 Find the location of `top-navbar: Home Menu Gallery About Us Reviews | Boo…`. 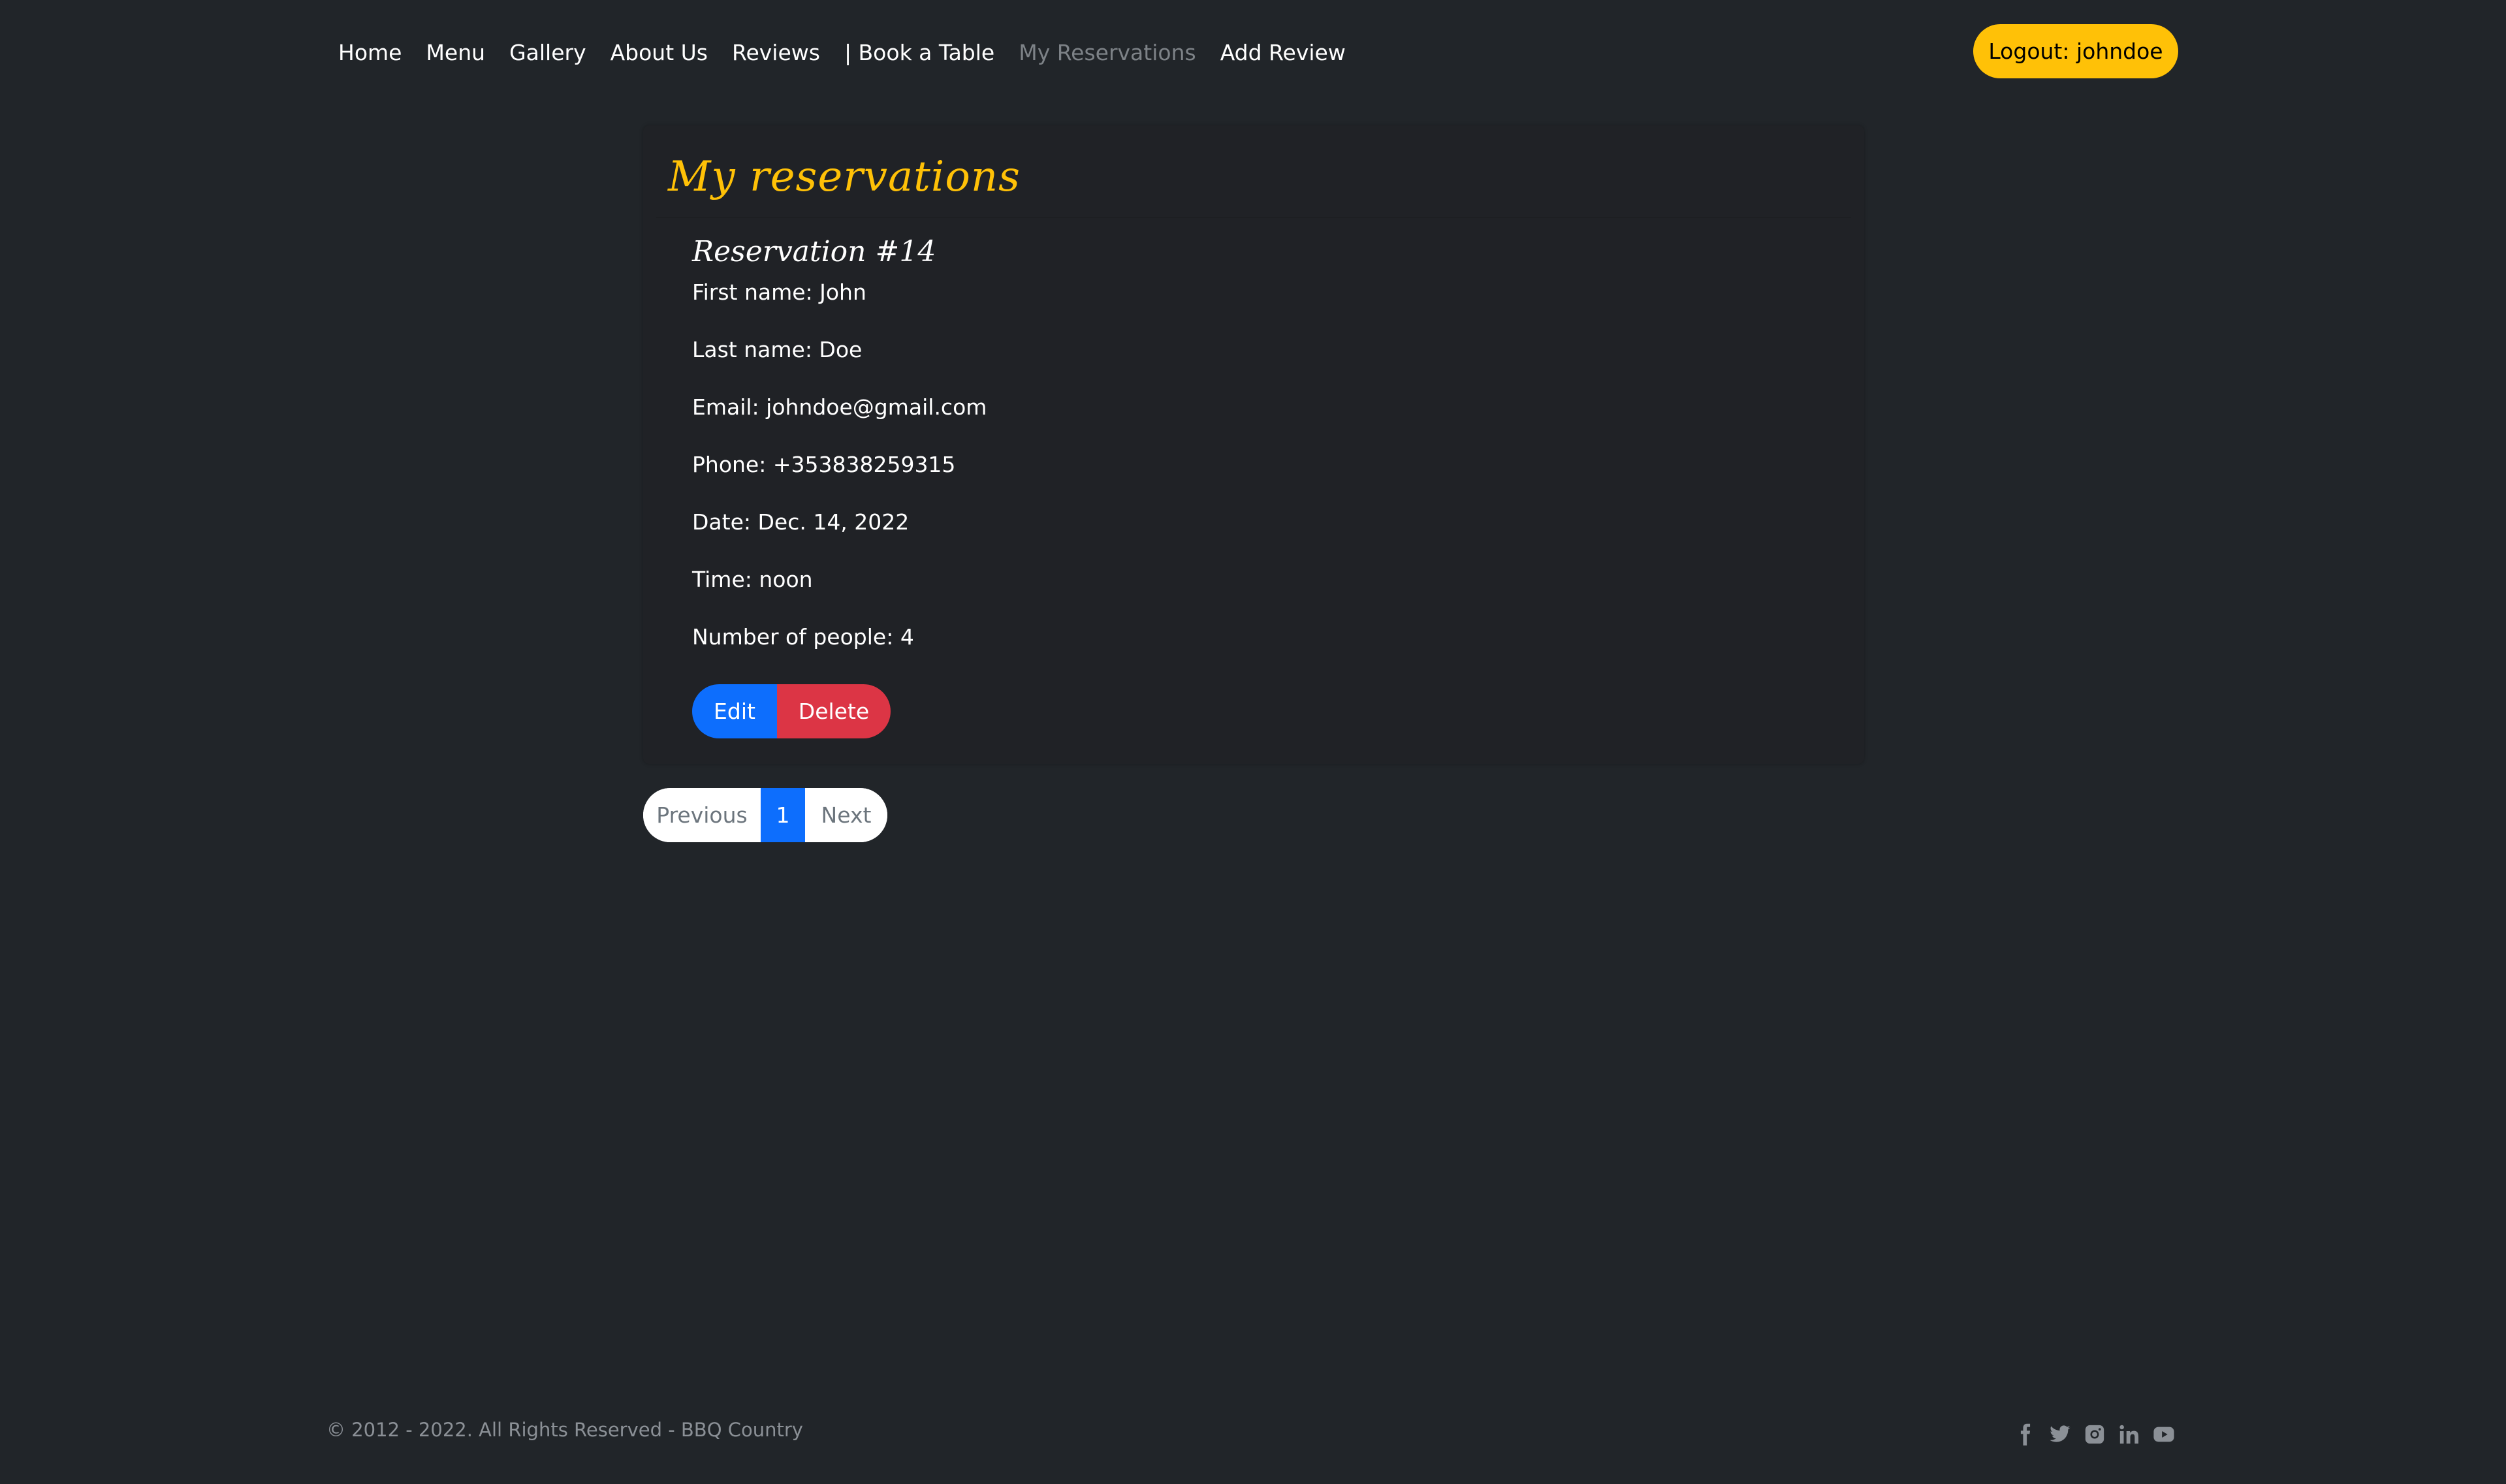

top-navbar: Home Menu Gallery About Us Reviews | Boo… is located at coordinates (1253, 51).